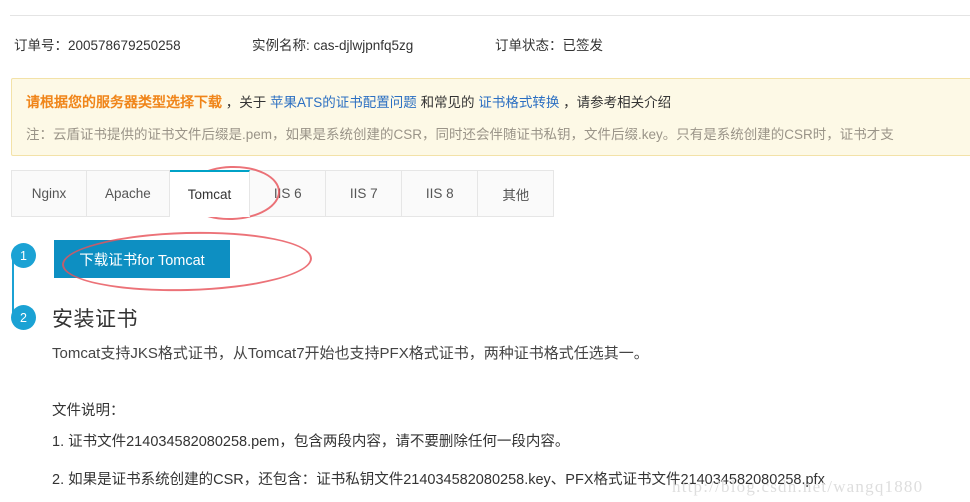 Image resolution: width=970 pixels, height=502 pixels. I want to click on banner-link-ats: 苹果ATS的证书配置问题, so click(343, 102).